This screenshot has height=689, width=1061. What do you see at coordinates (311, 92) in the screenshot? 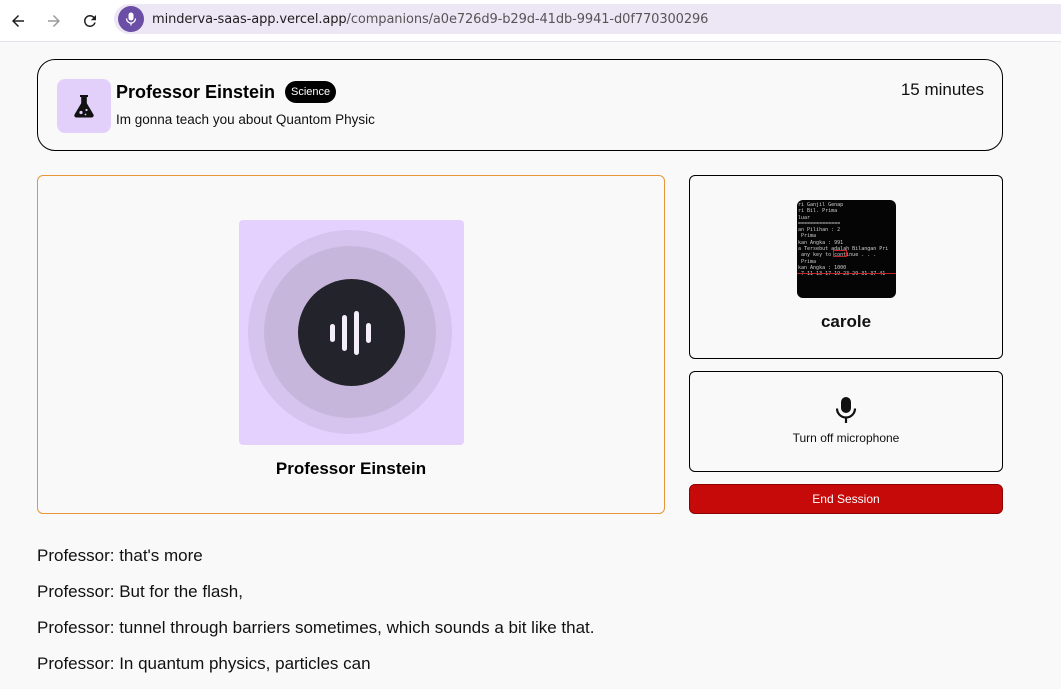
I see `subject-badge: Science` at bounding box center [311, 92].